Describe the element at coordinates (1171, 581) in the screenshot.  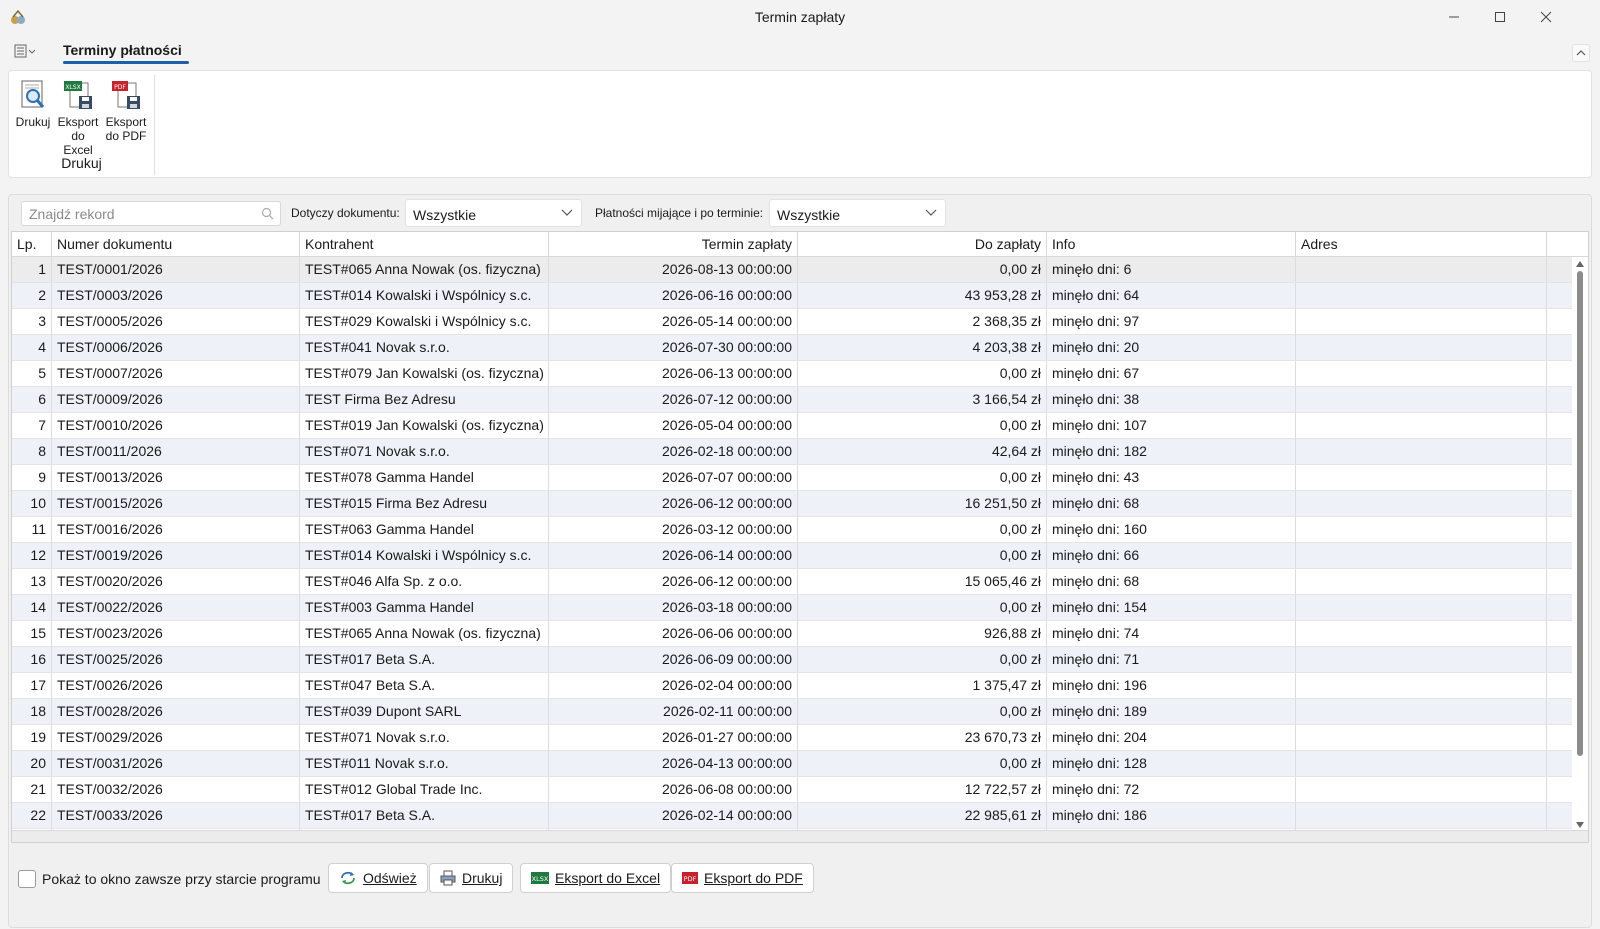
I see `row-info-cell: minęło dni: 68` at that location.